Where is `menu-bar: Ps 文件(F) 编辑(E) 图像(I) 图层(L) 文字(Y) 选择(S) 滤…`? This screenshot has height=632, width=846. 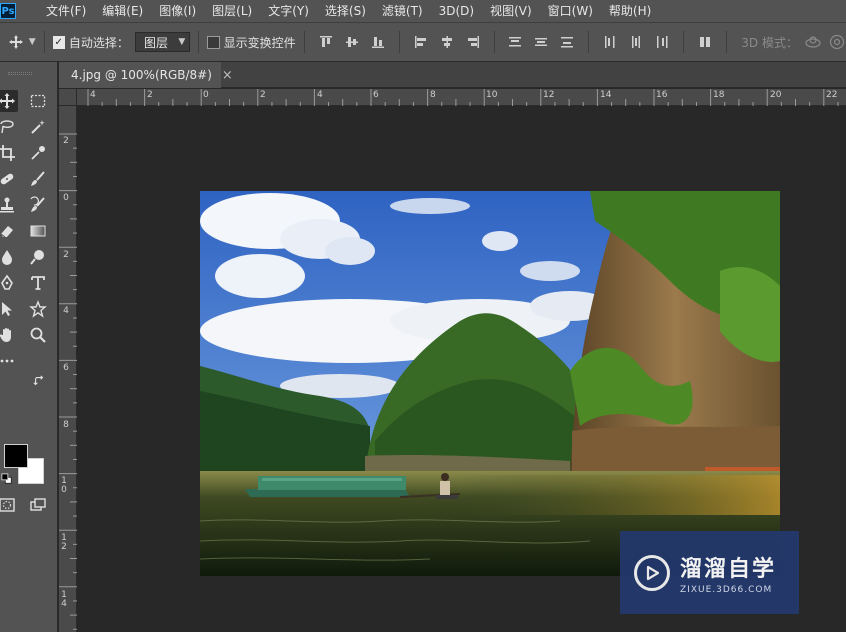 menu-bar: Ps 文件(F) 编辑(E) 图像(I) 图层(L) 文字(Y) 选择(S) 滤… is located at coordinates (423, 11).